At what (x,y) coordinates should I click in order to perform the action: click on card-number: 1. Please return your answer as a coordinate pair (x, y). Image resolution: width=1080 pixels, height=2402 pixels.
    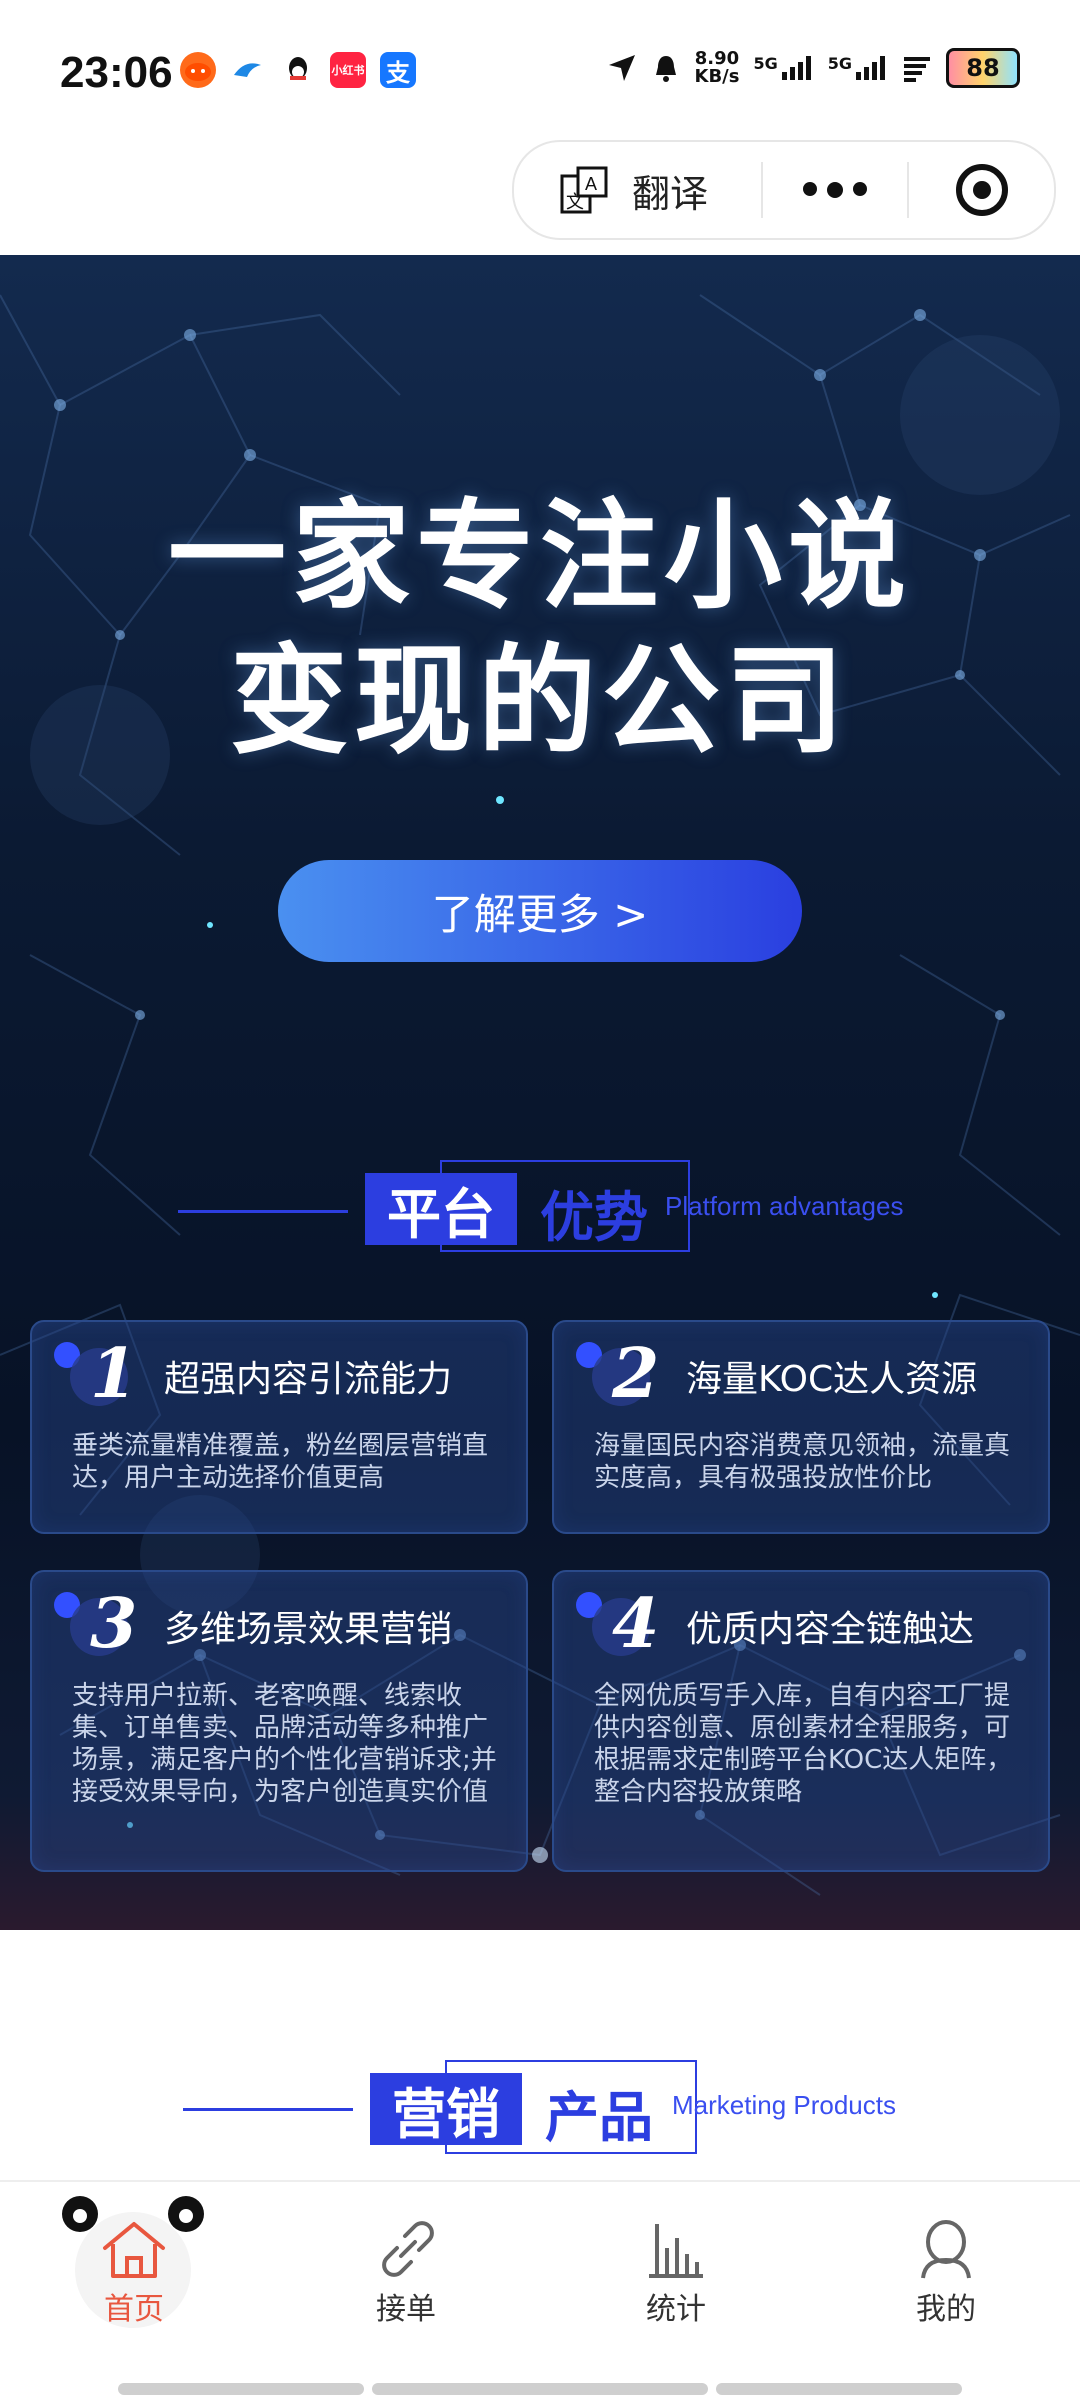
    Looking at the image, I should click on (114, 1374).